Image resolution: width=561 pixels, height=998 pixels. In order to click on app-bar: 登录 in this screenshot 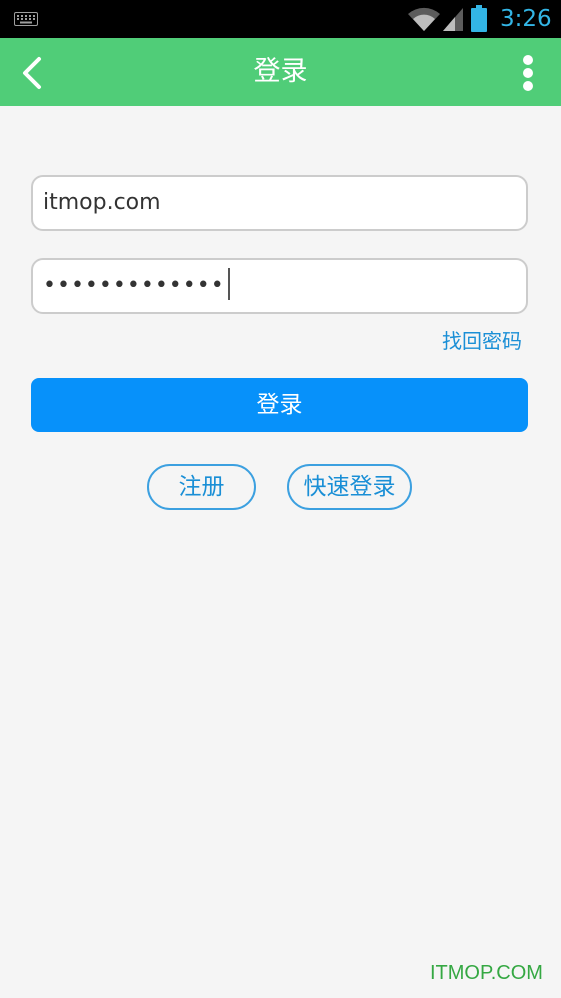, I will do `click(280, 72)`.